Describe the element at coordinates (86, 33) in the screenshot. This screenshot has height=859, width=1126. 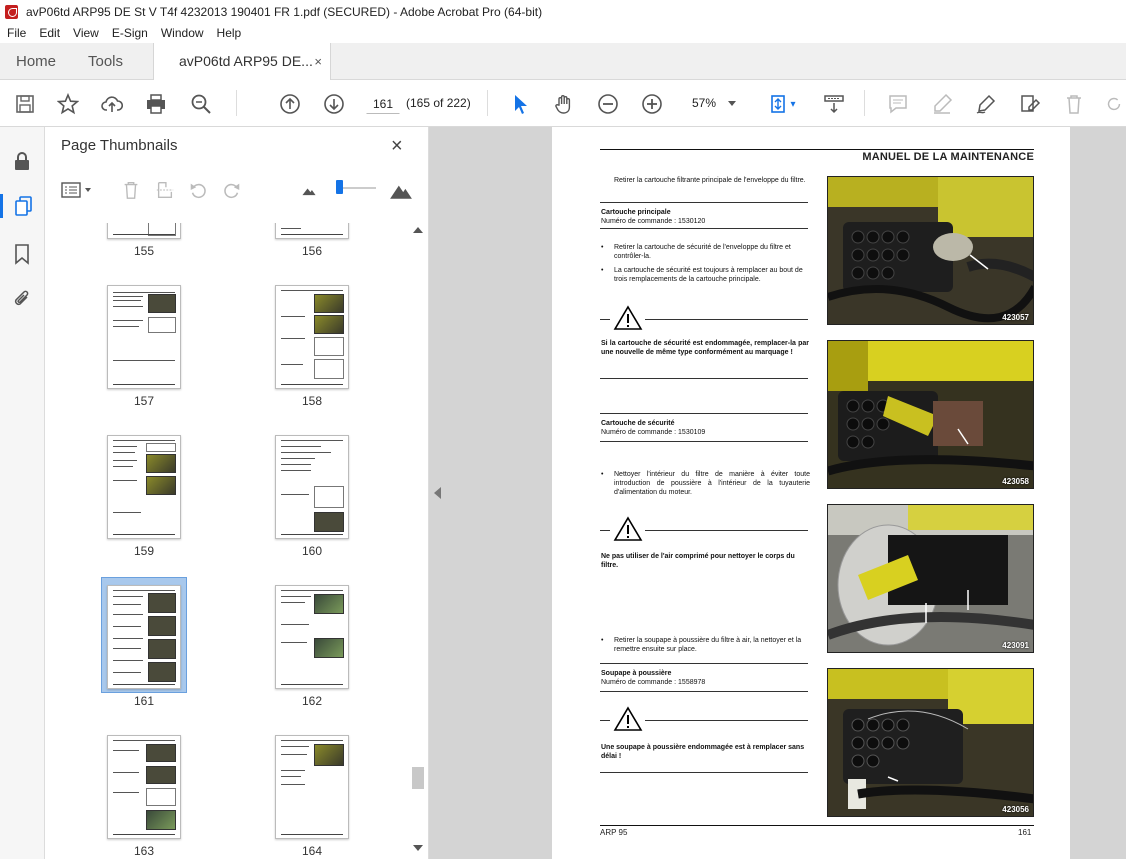
I see `menu-view: View` at that location.